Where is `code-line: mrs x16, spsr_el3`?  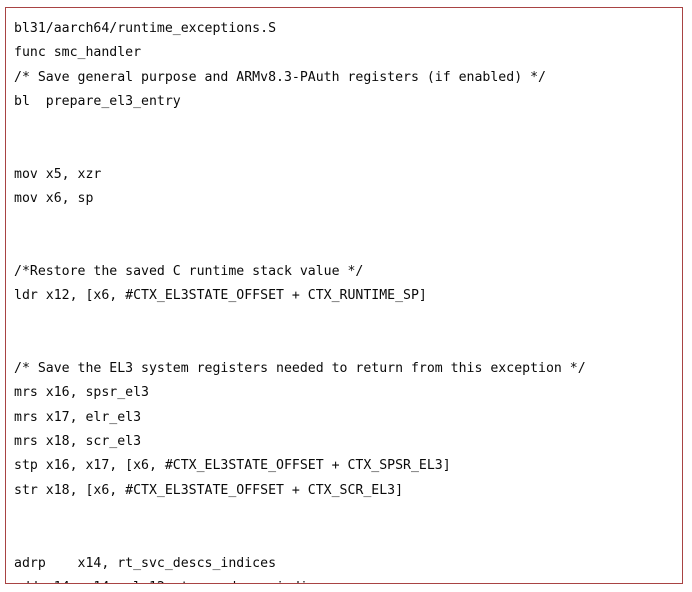
code-line: mrs x16, spsr_el3 is located at coordinates (81, 393).